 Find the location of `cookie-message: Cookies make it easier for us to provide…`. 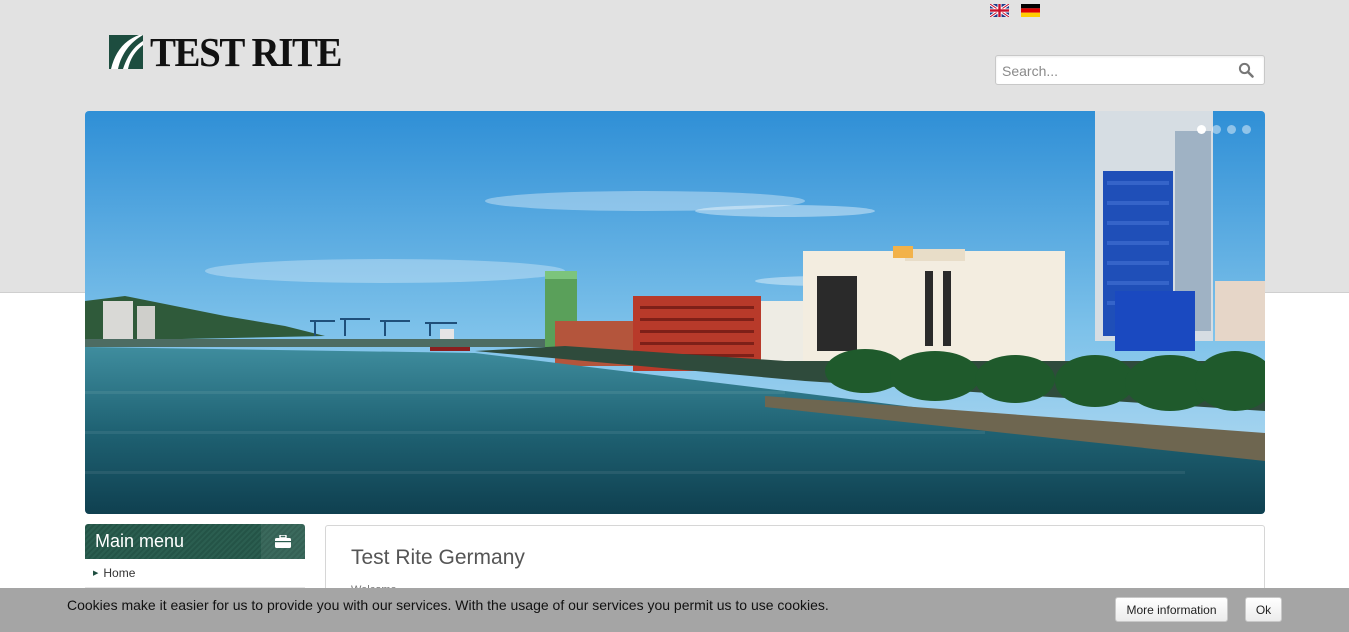

cookie-message: Cookies make it easier for us to provide… is located at coordinates (448, 605).